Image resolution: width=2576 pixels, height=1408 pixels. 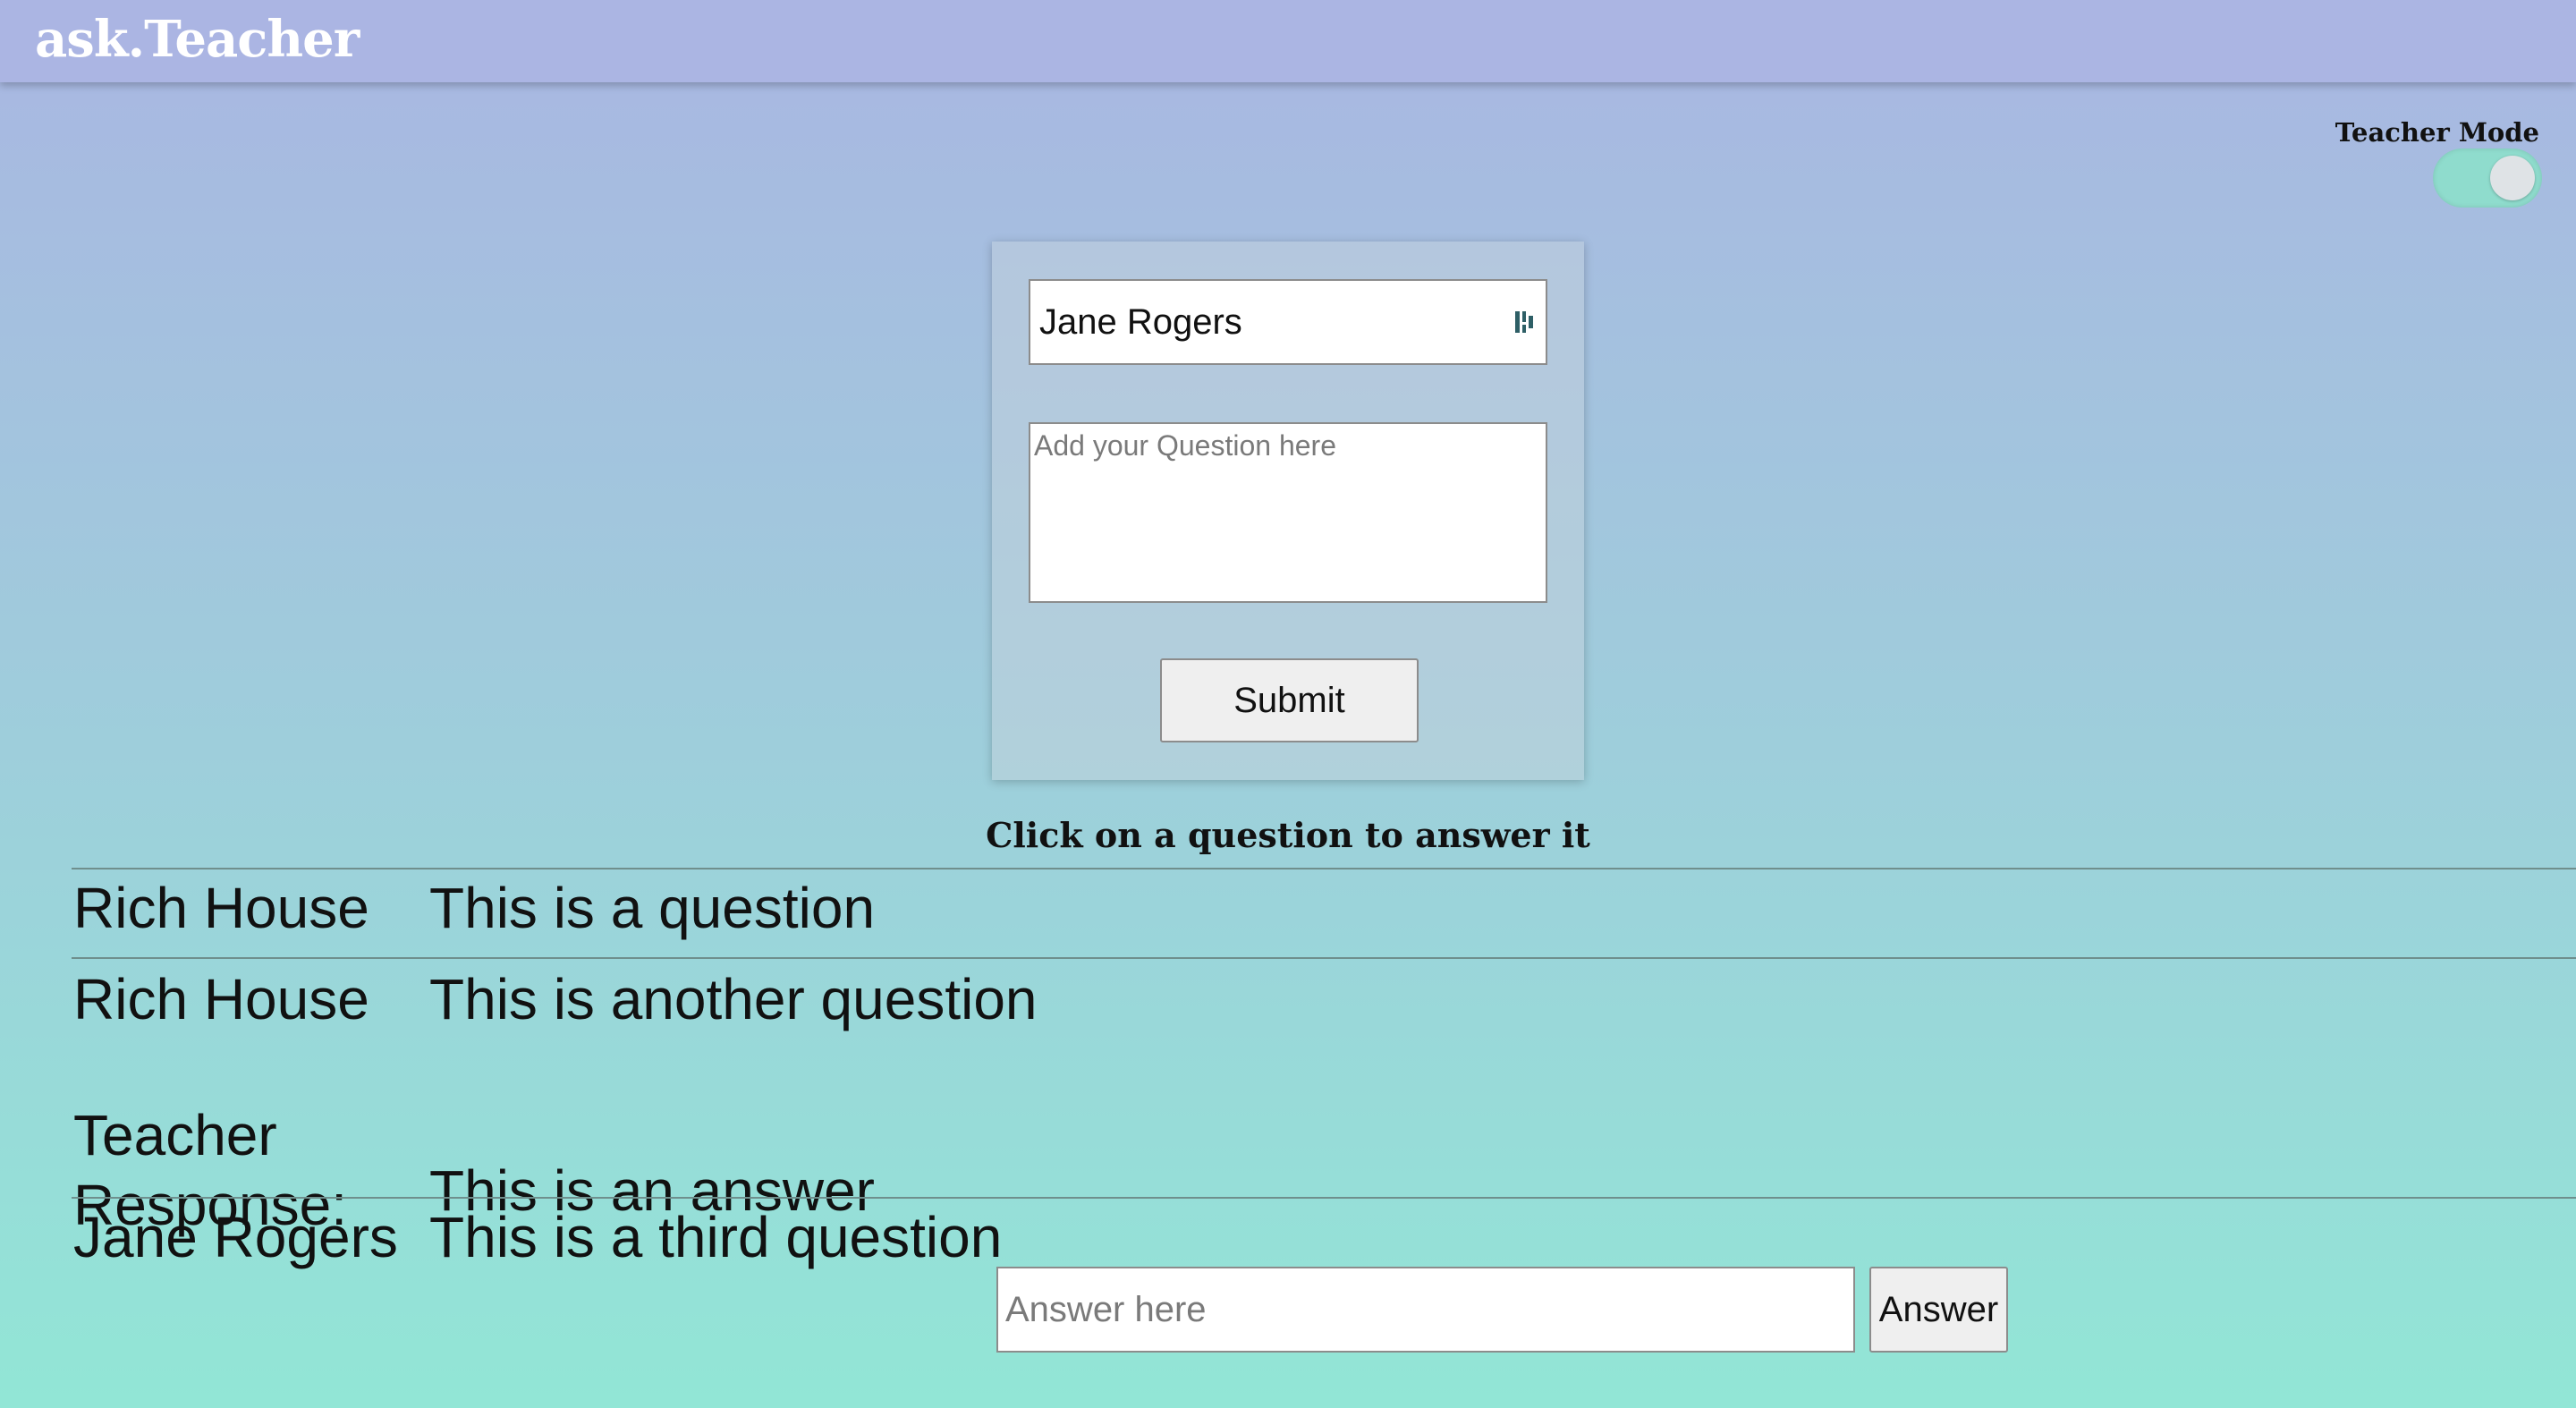 What do you see at coordinates (2487, 178) in the screenshot?
I see `teacher-mode-toggle` at bounding box center [2487, 178].